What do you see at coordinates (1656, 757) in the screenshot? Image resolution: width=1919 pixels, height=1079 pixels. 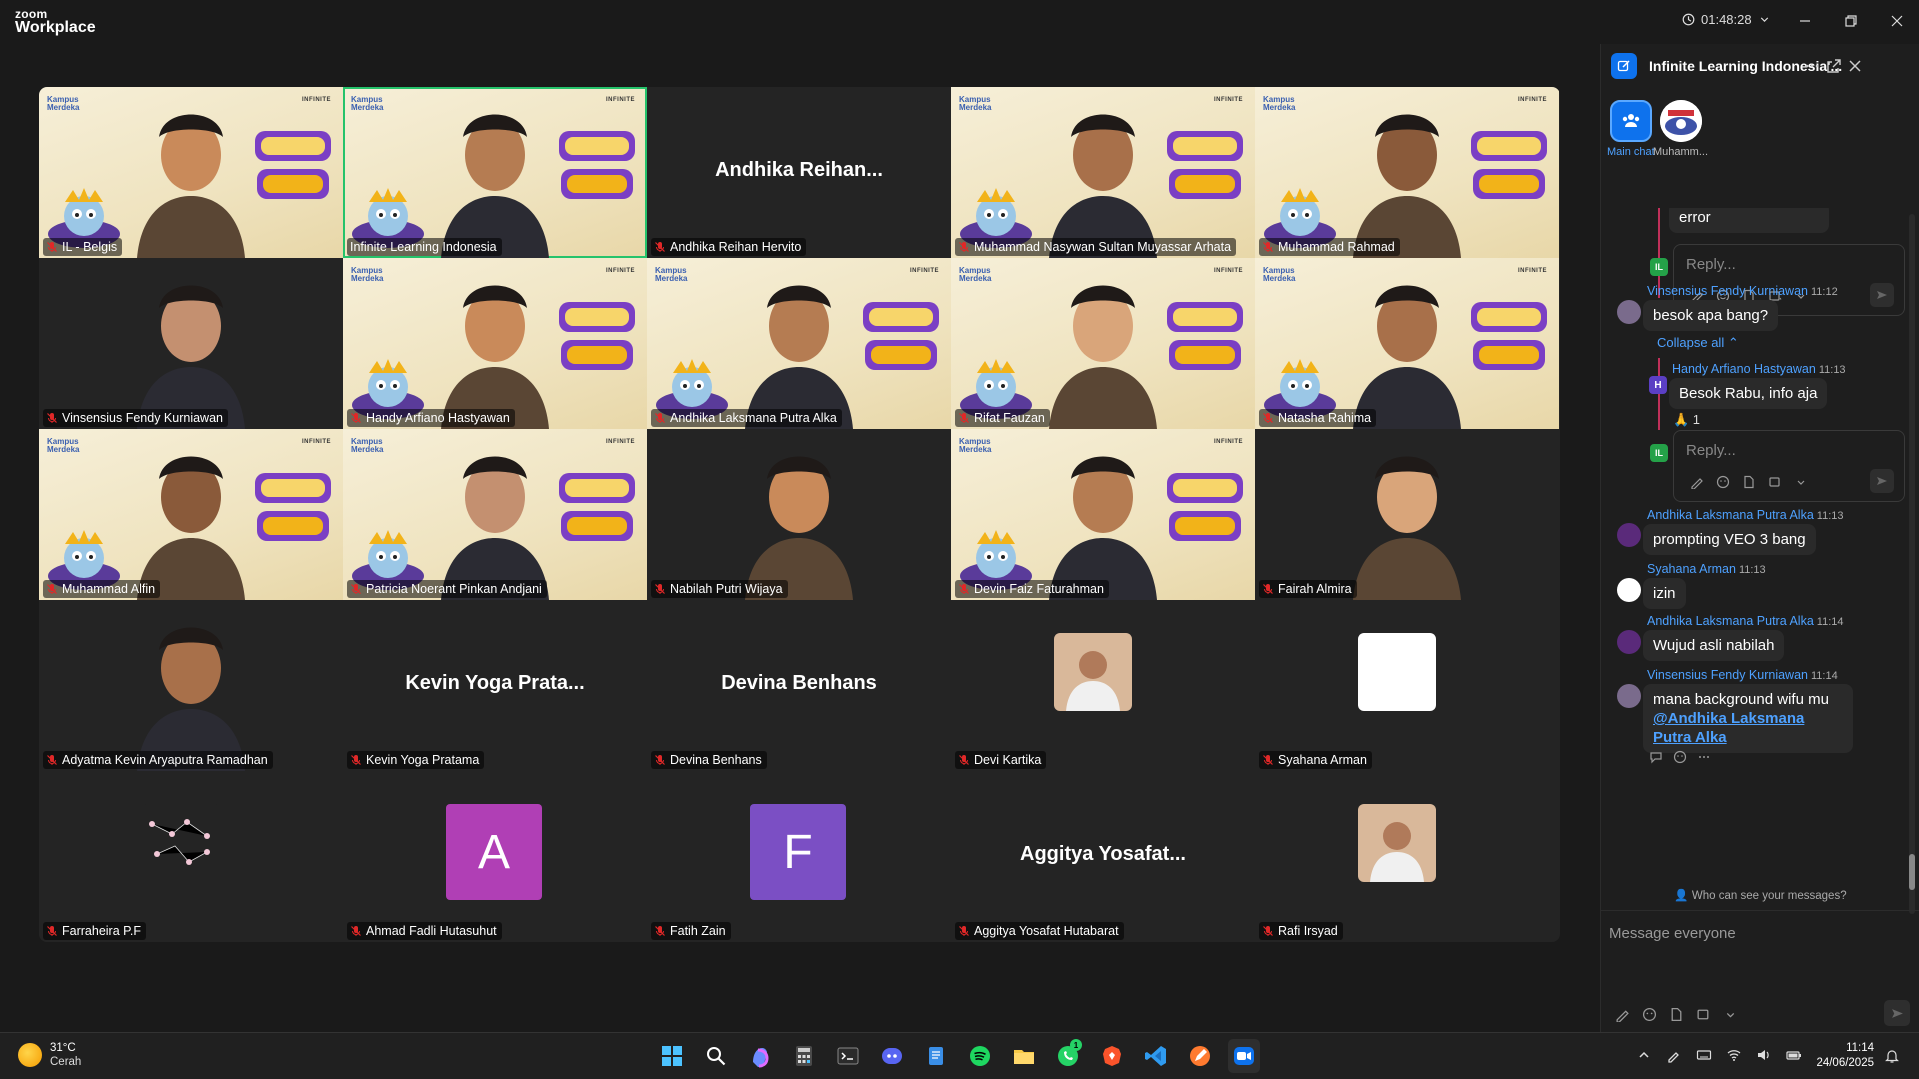 I see `reply-icon` at bounding box center [1656, 757].